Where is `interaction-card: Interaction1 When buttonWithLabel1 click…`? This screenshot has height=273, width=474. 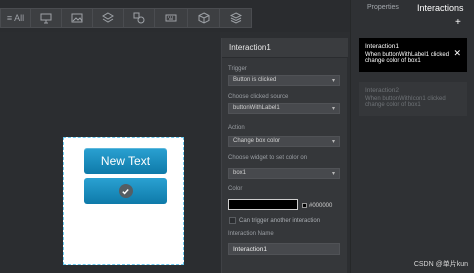 interaction-card: Interaction1 When buttonWithLabel1 click… is located at coordinates (413, 55).